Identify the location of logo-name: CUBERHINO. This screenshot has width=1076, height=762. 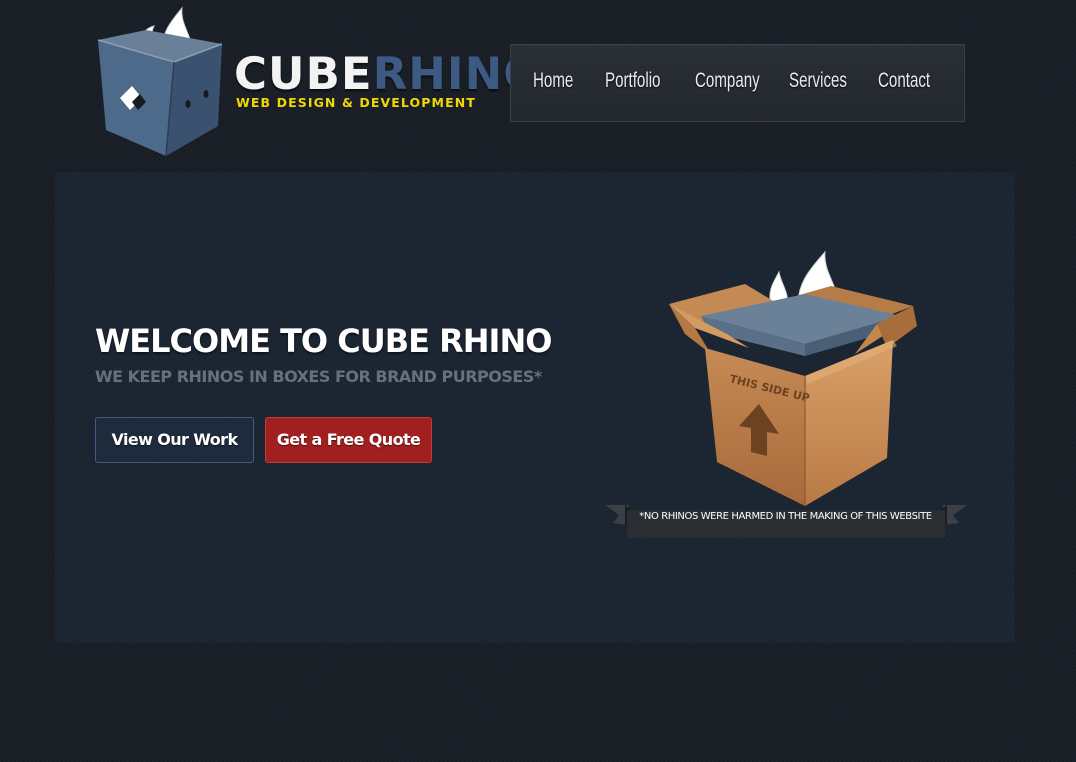
(388, 74).